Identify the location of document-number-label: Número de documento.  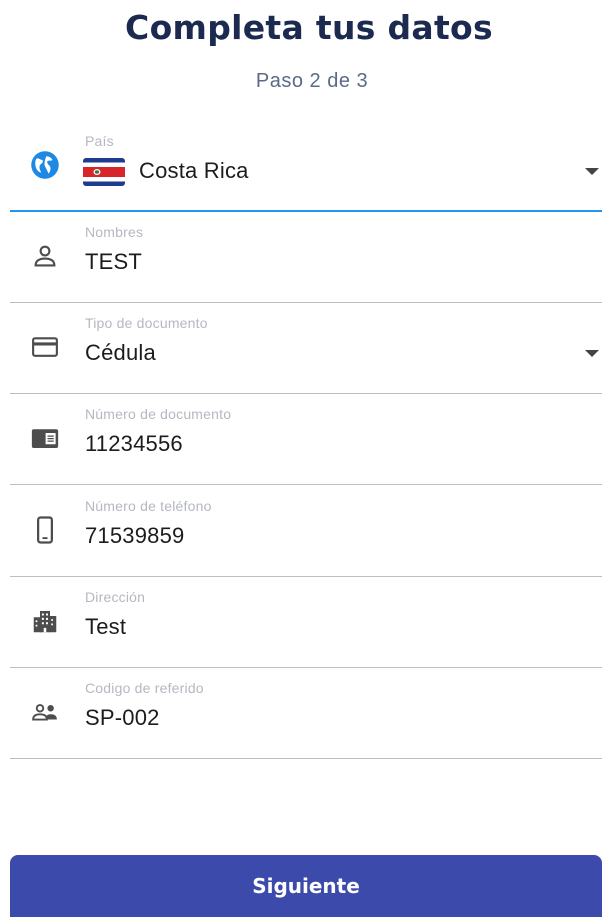
(158, 414).